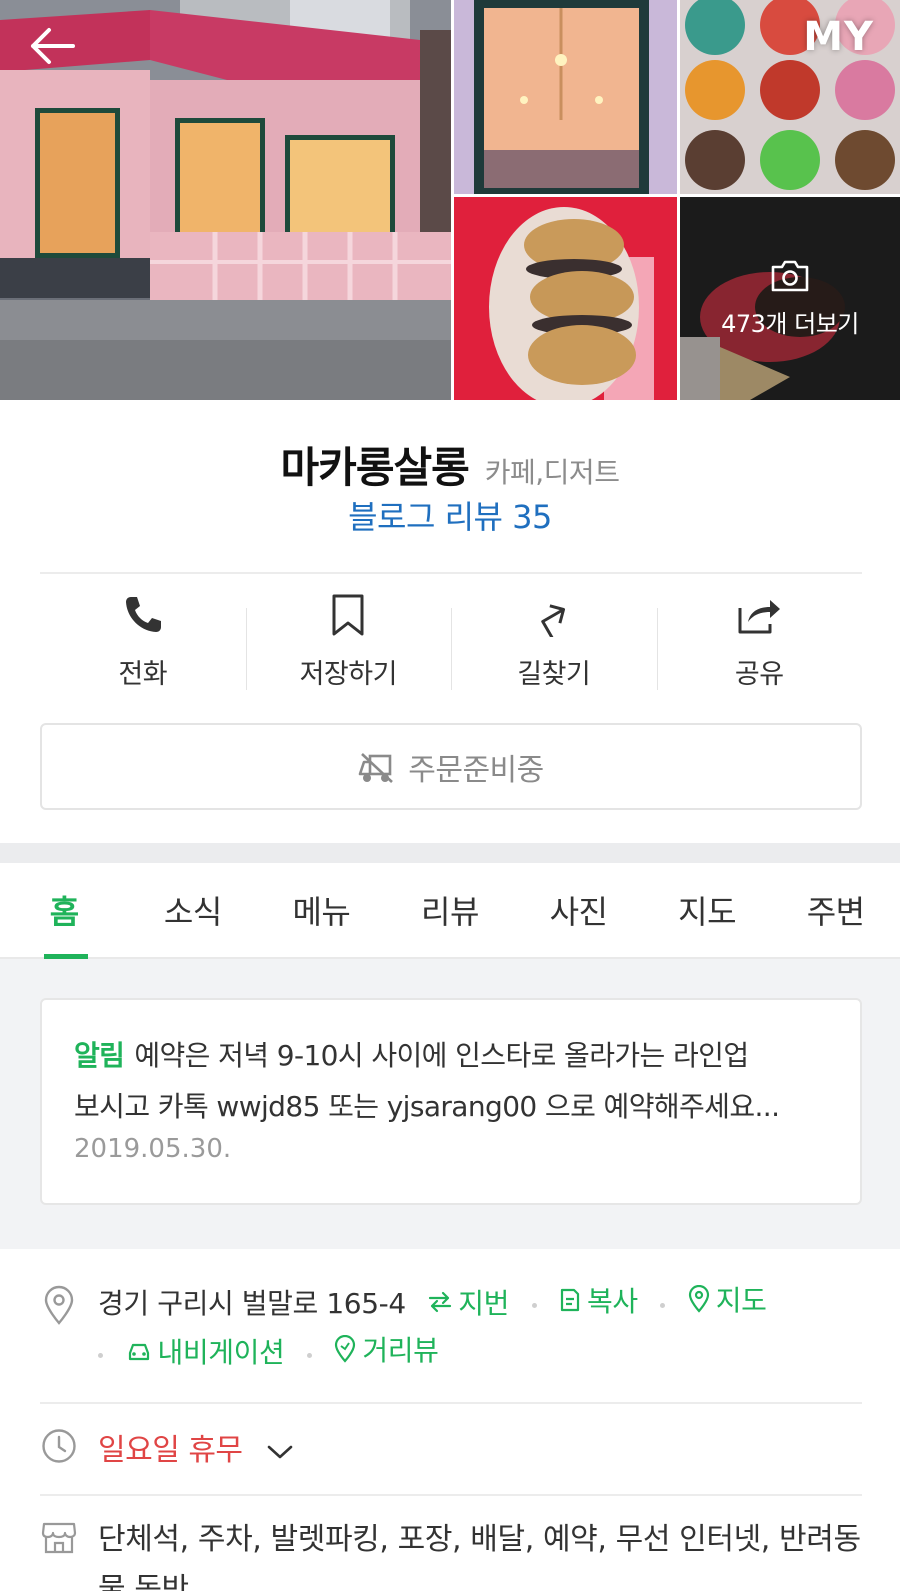 The height and width of the screenshot is (1591, 900). What do you see at coordinates (741, 1300) in the screenshot?
I see `map-label: 지도` at bounding box center [741, 1300].